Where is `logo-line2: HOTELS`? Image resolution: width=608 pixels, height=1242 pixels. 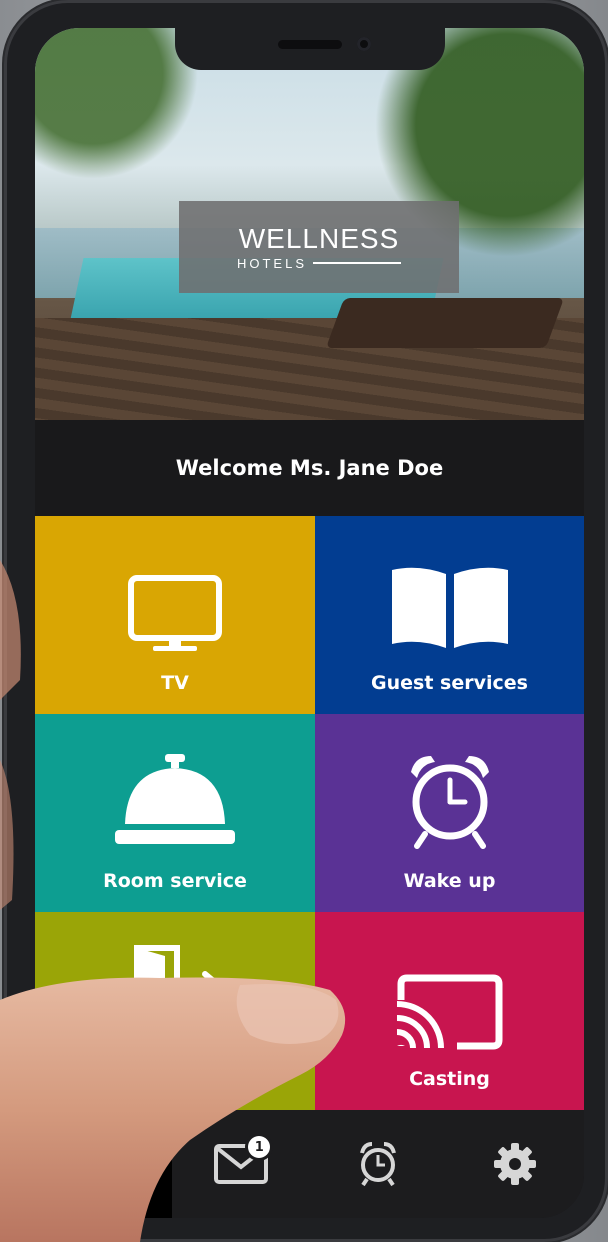 logo-line2: HOTELS is located at coordinates (271, 263).